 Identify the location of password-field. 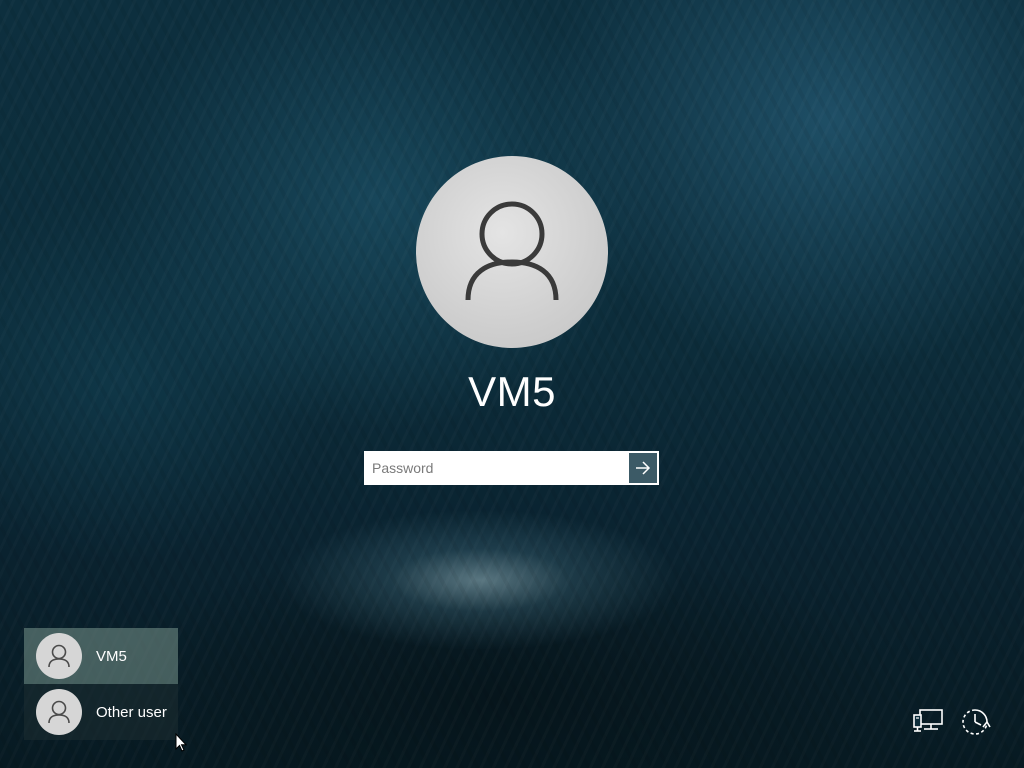
(495, 468).